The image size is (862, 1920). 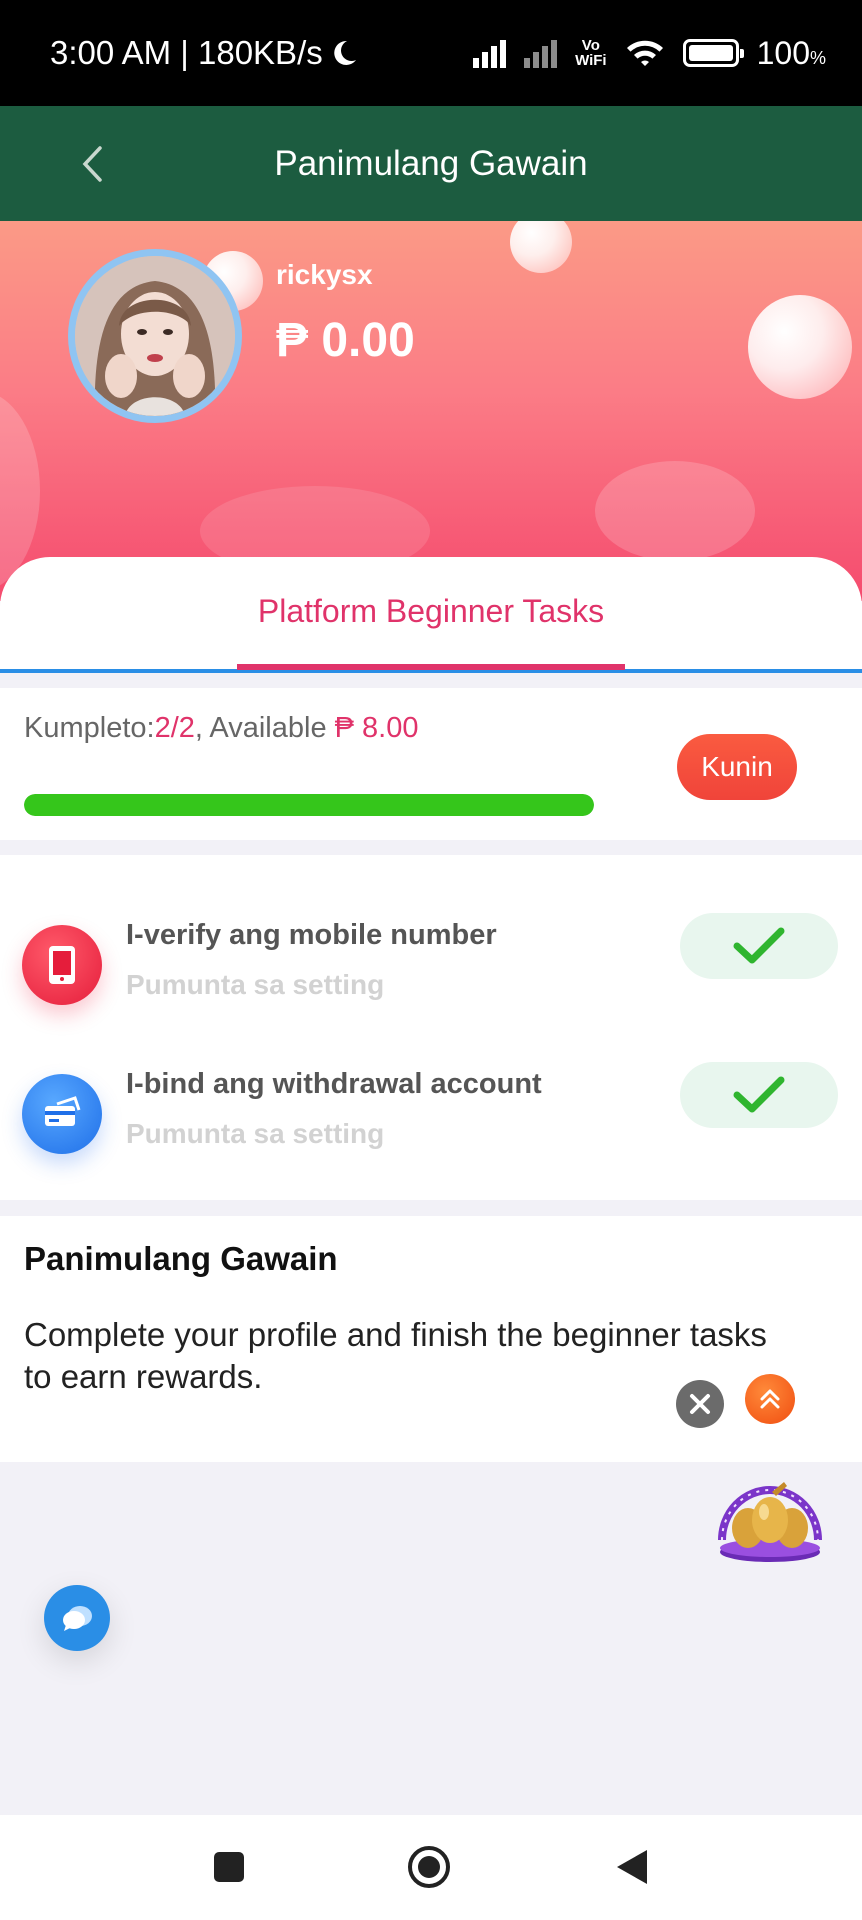 I want to click on status-time-speed: 3:00 AM | 180KB/s, so click(x=186, y=52).